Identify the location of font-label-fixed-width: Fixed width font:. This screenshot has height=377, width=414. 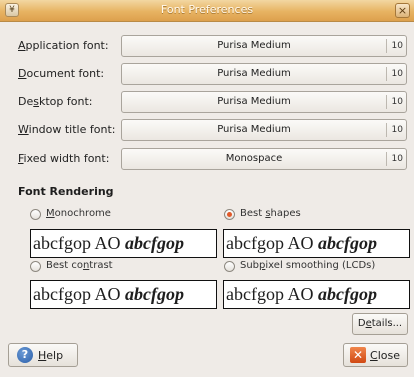
(64, 158).